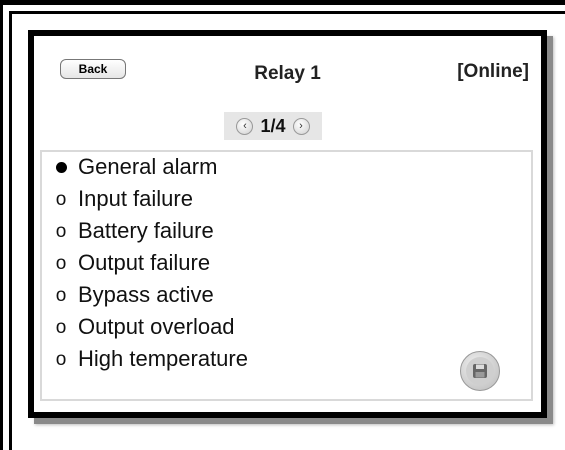  I want to click on floppy-disk-icon, so click(480, 371).